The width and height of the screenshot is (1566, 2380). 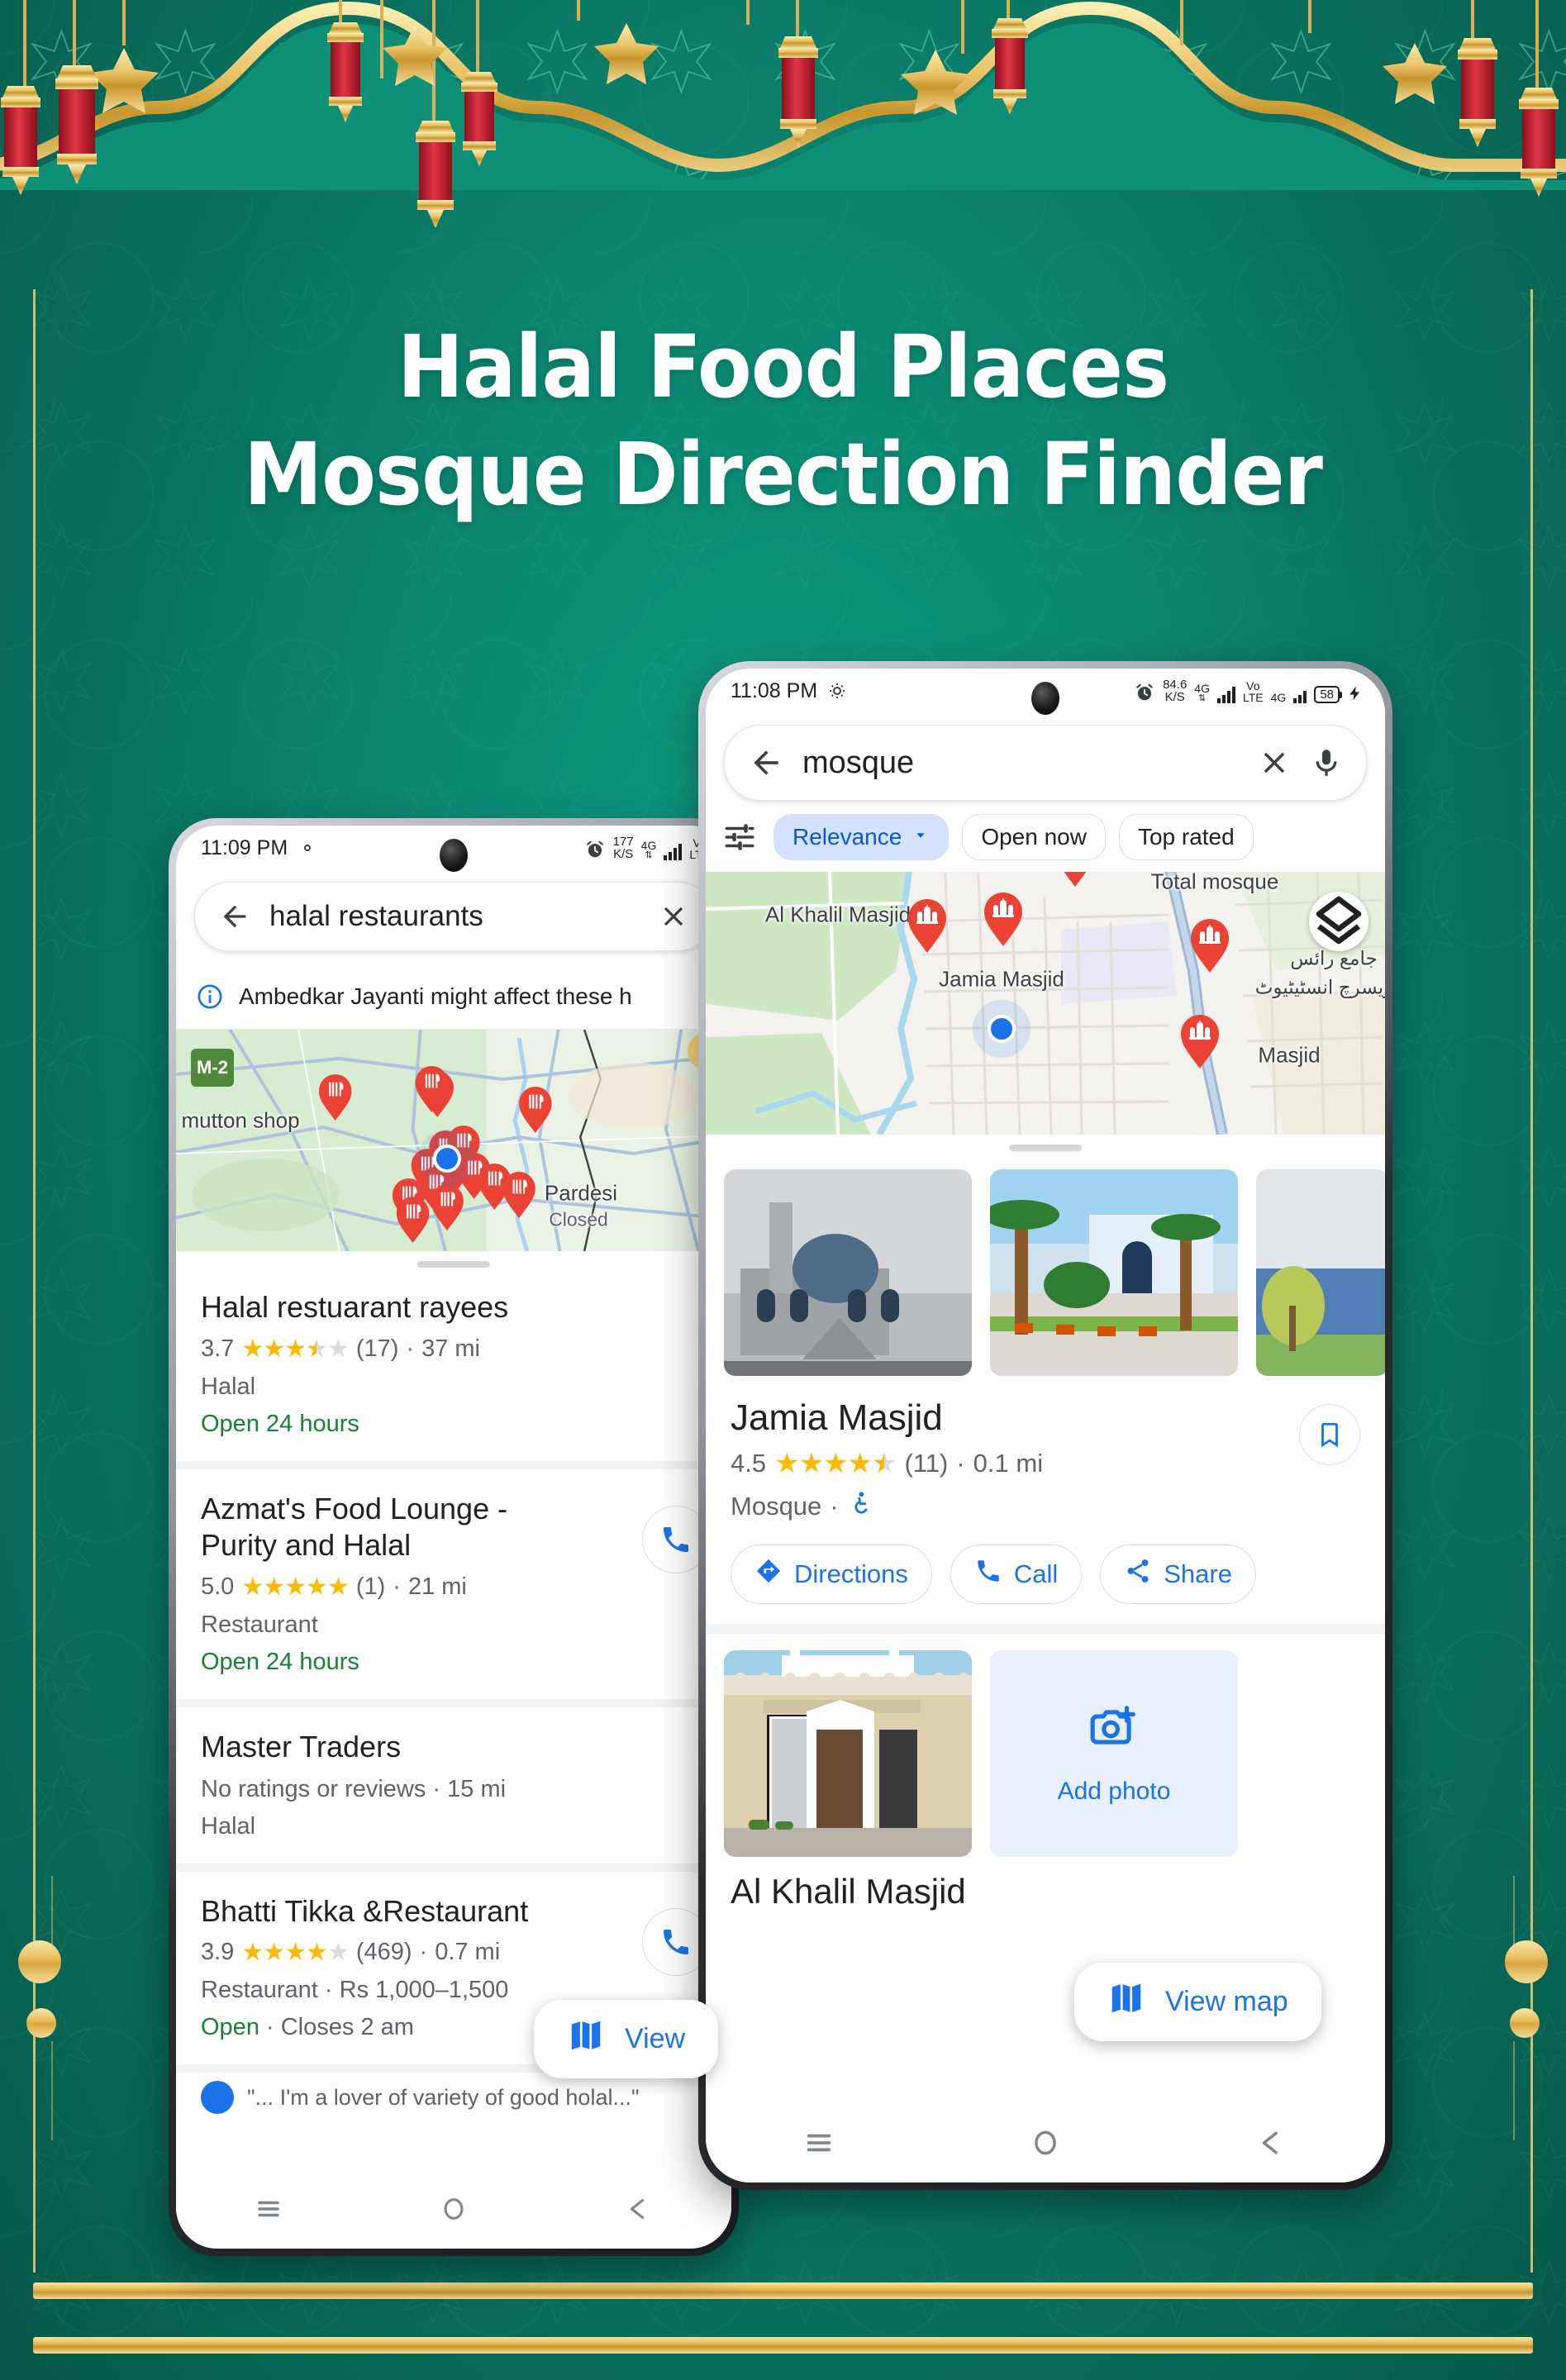 What do you see at coordinates (1114, 1791) in the screenshot?
I see `add-photo-label: Add photo` at bounding box center [1114, 1791].